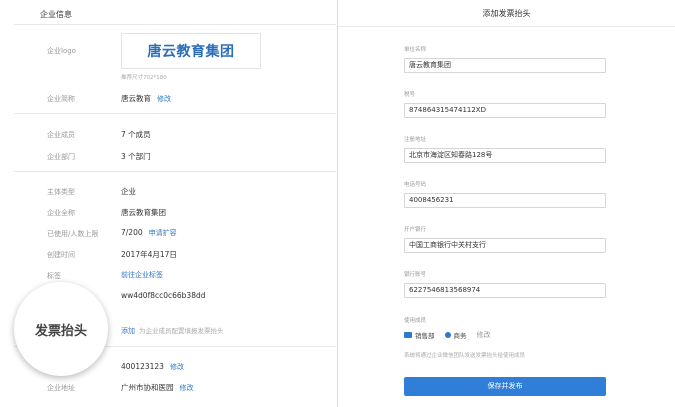 The width and height of the screenshot is (675, 407). Describe the element at coordinates (425, 336) in the screenshot. I see `scope-item-sales-label: 销售部` at that location.